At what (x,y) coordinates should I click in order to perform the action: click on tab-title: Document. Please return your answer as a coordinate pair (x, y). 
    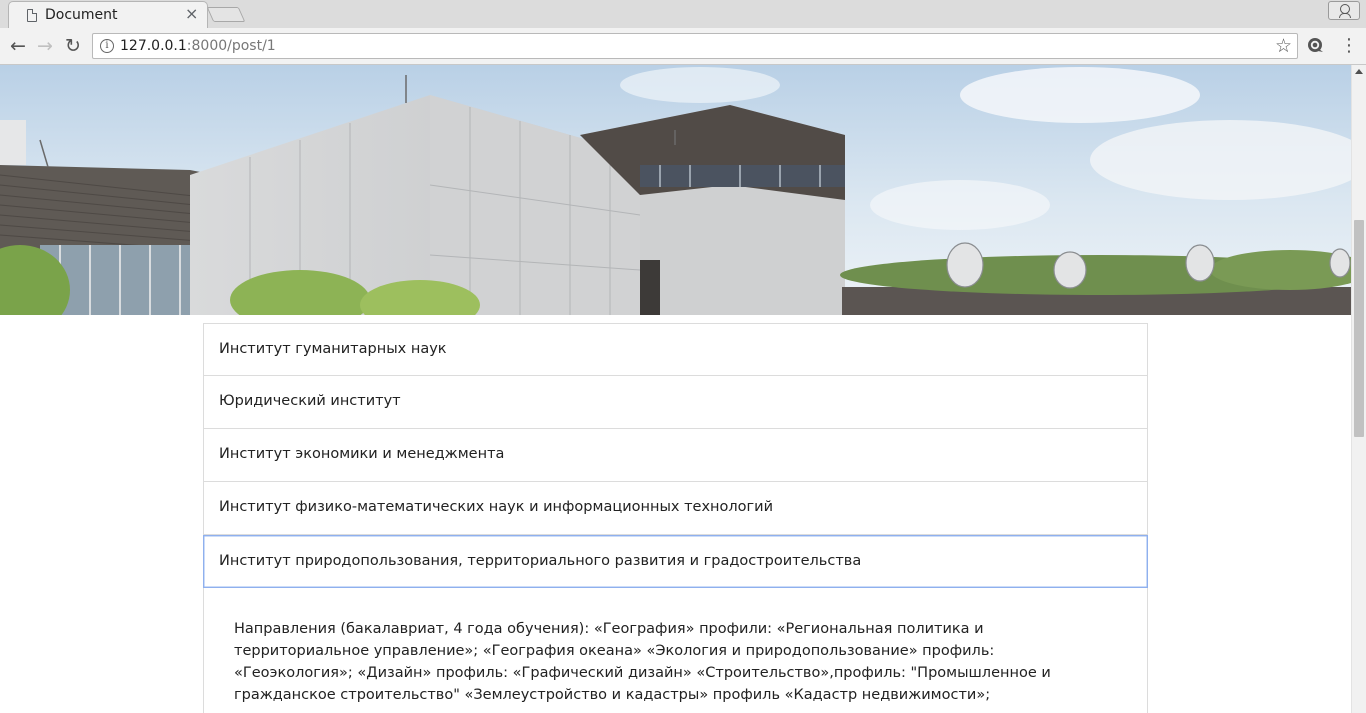
    Looking at the image, I should click on (81, 15).